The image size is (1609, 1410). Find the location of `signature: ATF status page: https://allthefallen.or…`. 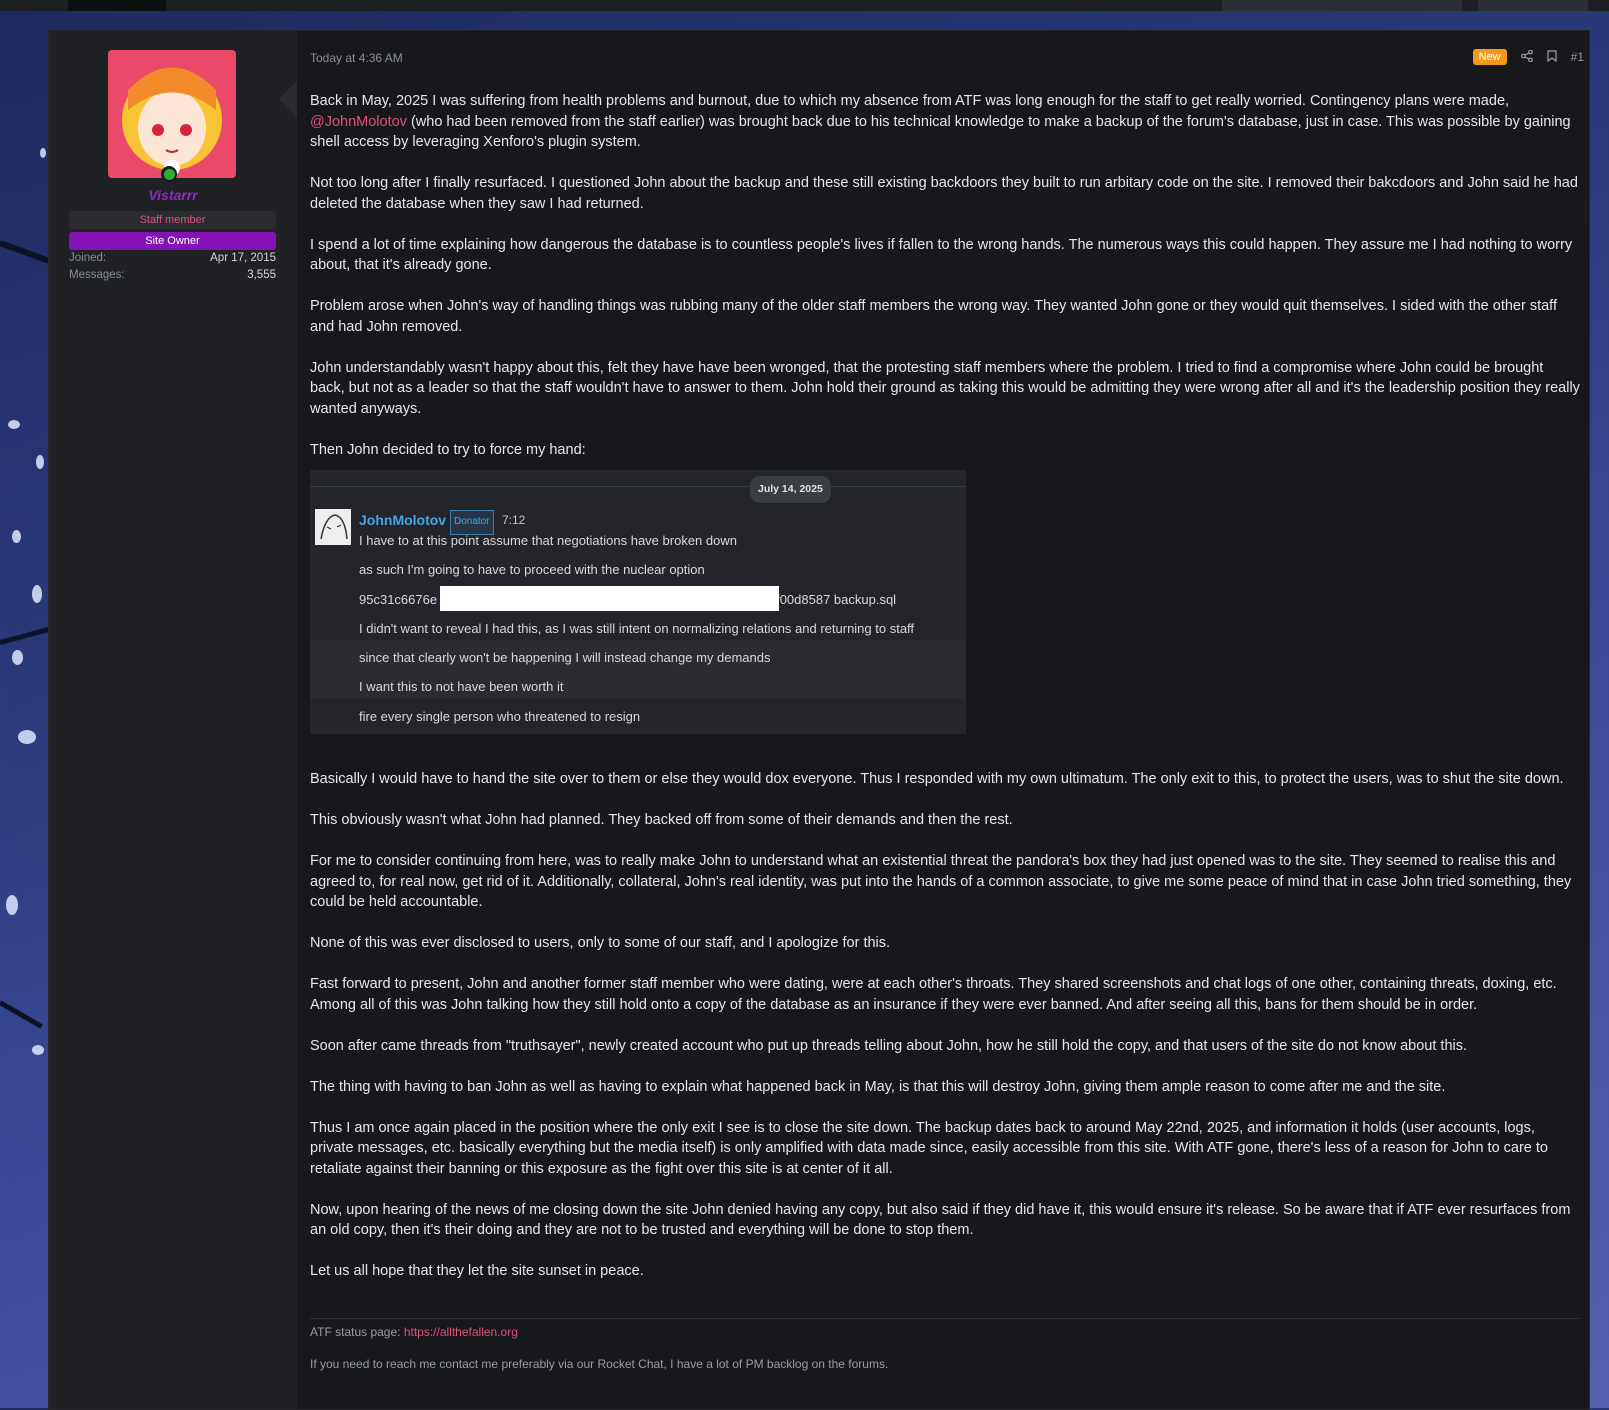

signature: ATF status page: https://allthefallen.or… is located at coordinates (945, 1344).